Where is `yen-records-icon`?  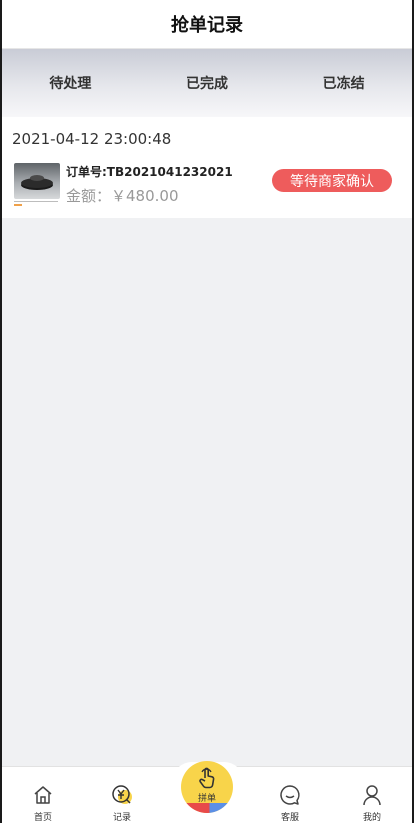
yen-records-icon is located at coordinates (122, 795).